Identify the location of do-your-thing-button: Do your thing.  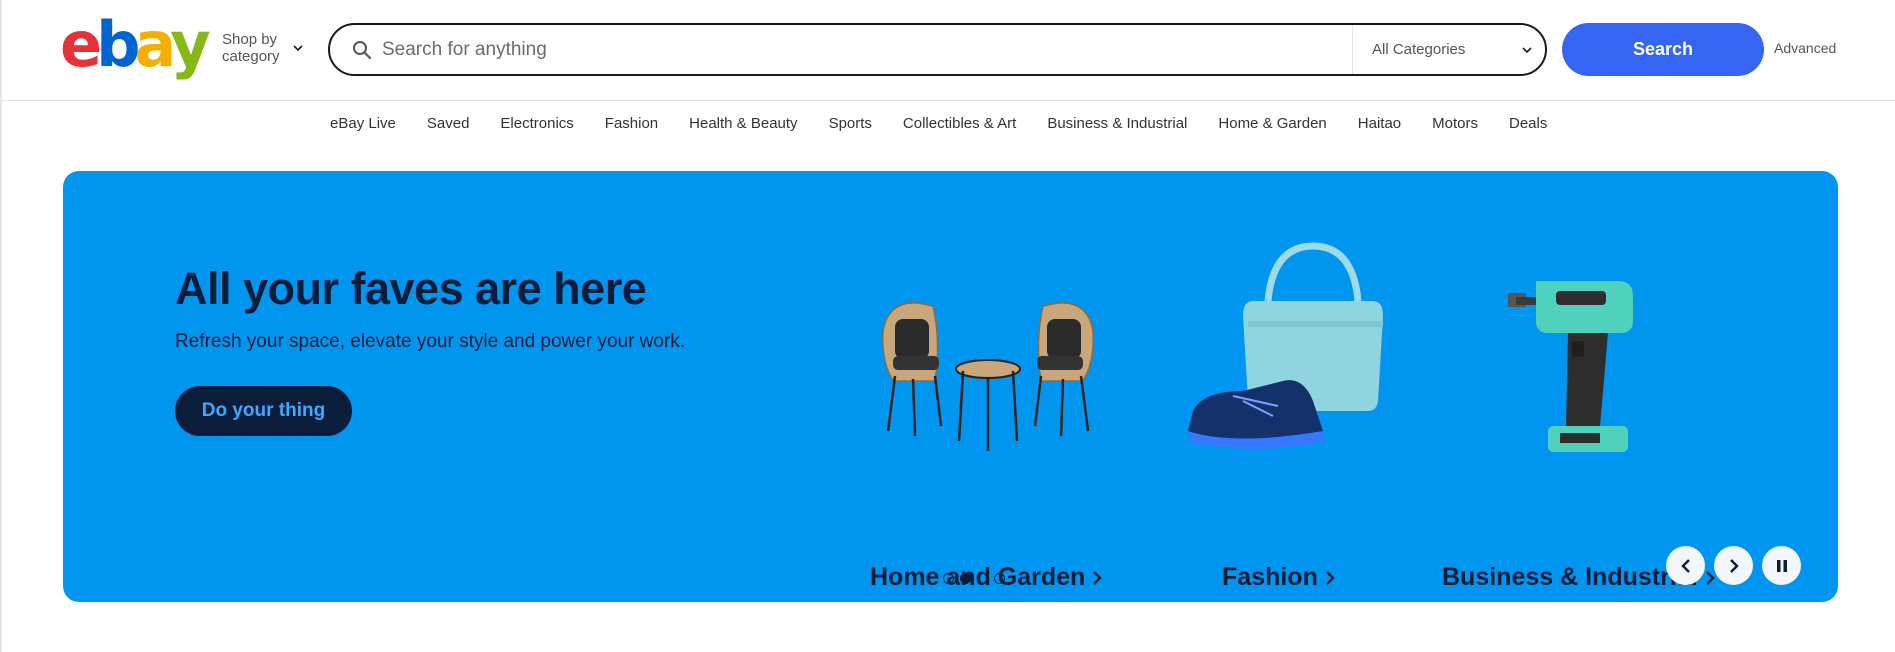
(263, 411).